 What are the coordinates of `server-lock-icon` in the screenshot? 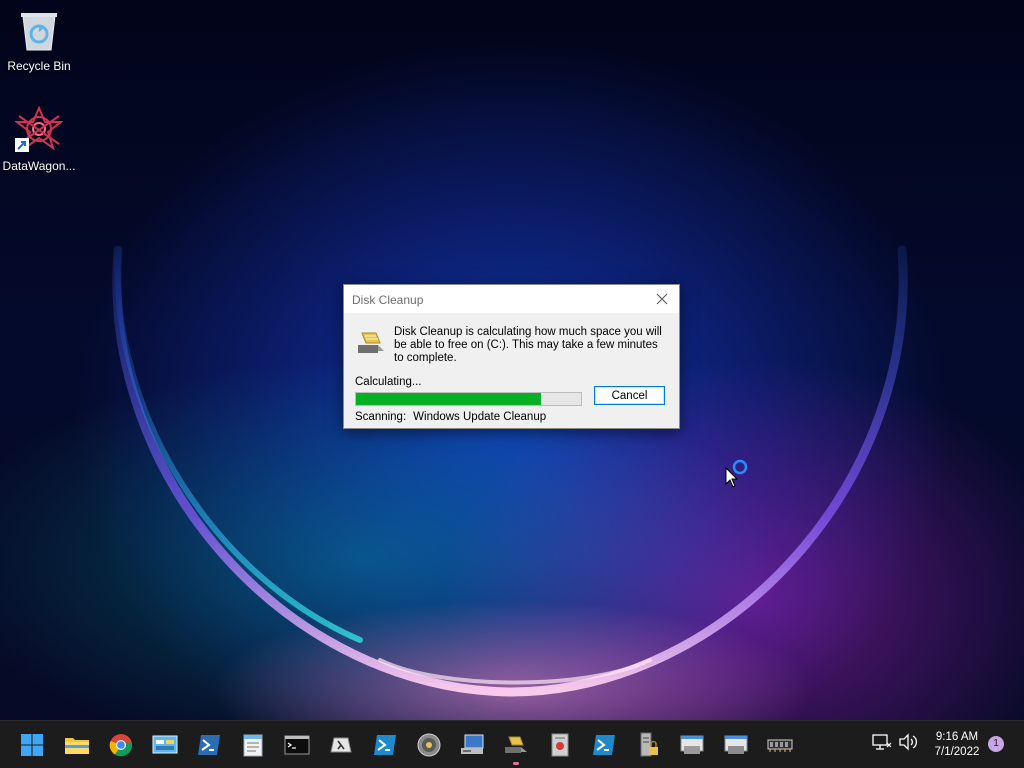 It's located at (649, 744).